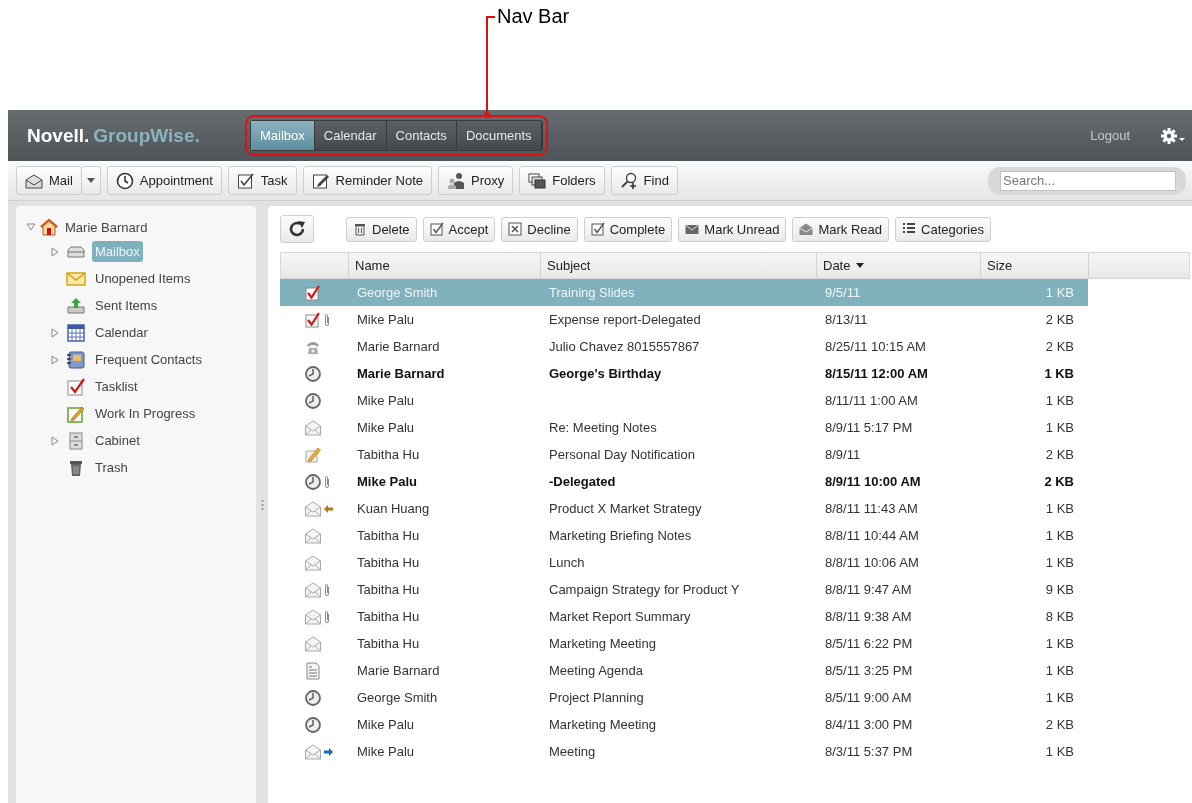  I want to click on table-cell-text: Market Report Summary, so click(620, 616).